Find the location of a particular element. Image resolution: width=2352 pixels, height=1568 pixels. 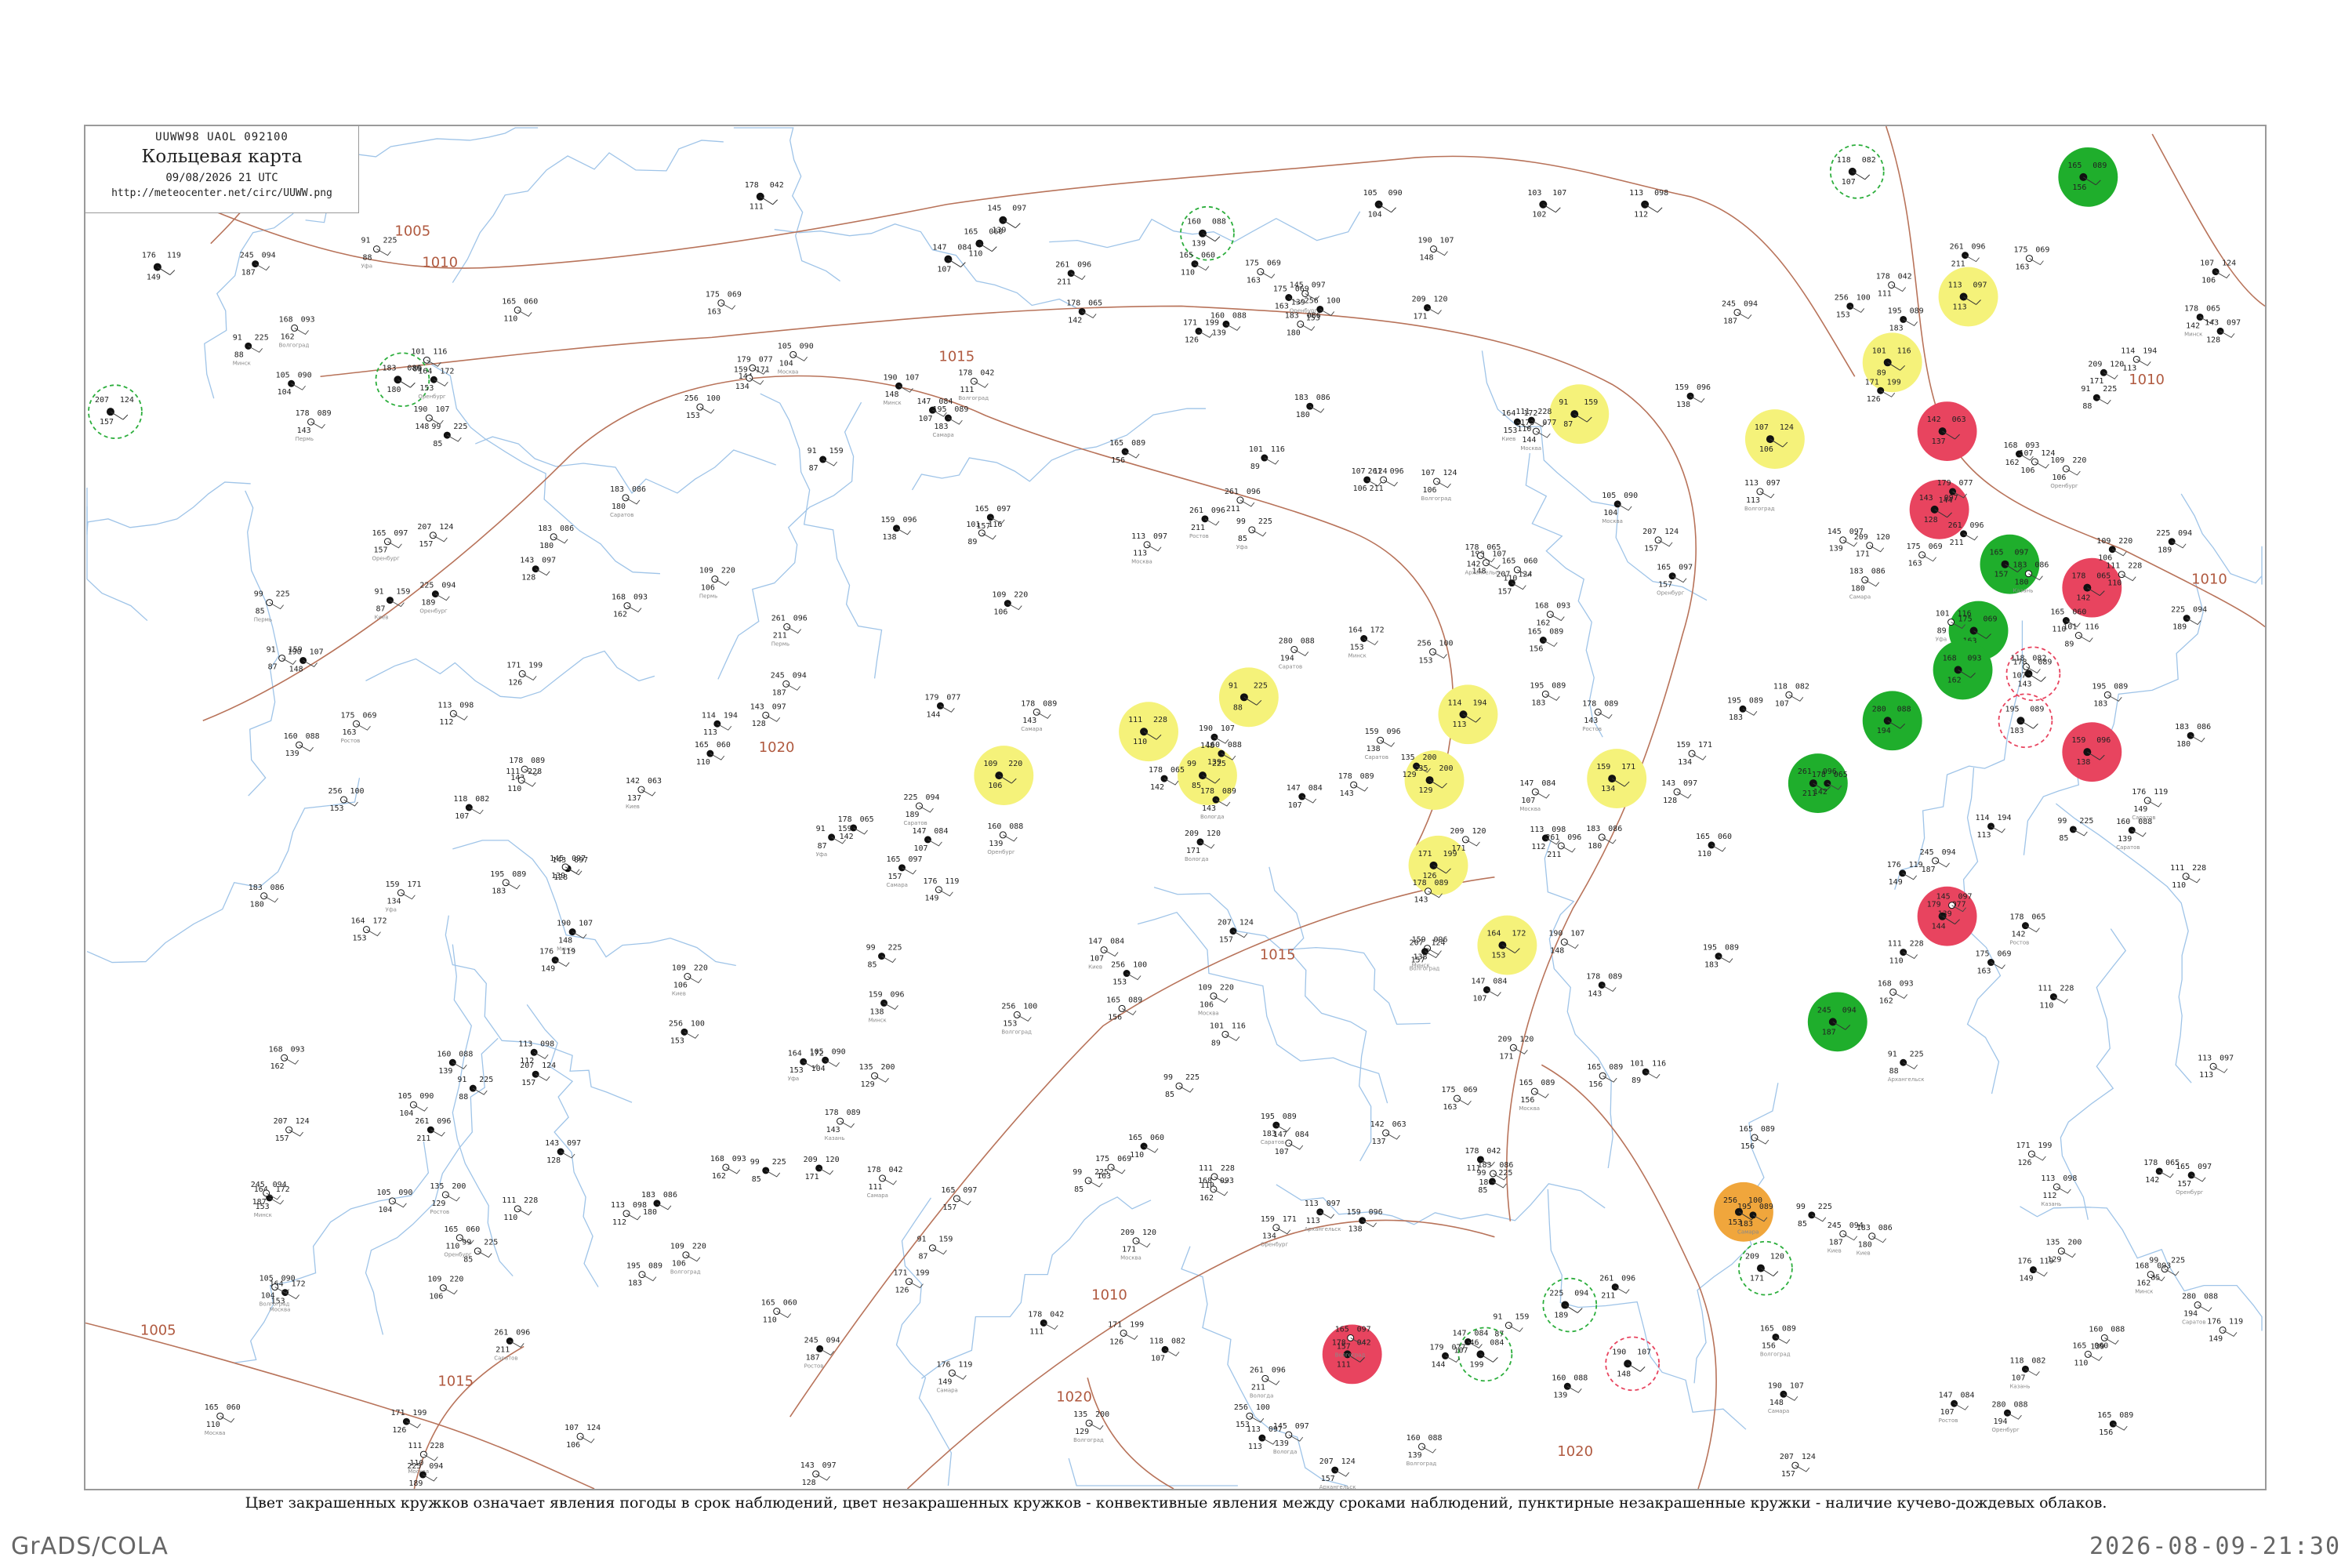

weather-station: 91 15987Киев is located at coordinates (392, 604).